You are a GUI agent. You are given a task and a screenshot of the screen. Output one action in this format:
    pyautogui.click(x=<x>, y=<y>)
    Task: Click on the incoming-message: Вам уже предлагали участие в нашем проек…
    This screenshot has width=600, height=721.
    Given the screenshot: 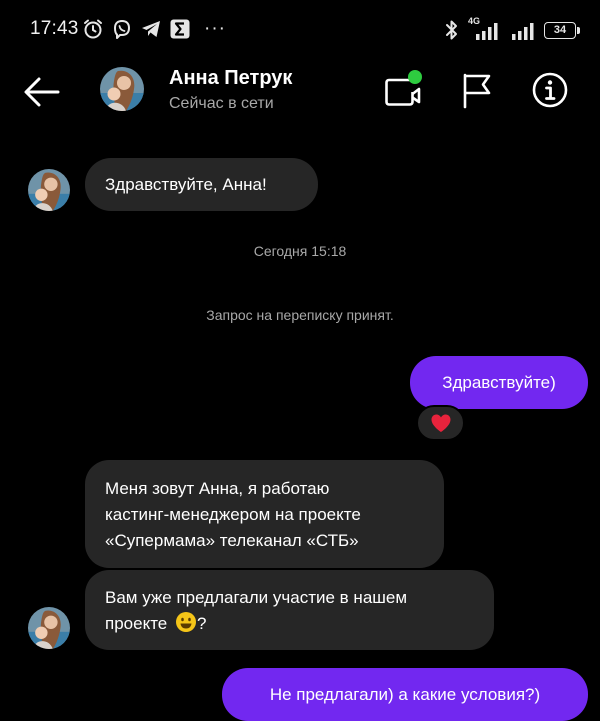 What is the action you would take?
    pyautogui.click(x=289, y=610)
    